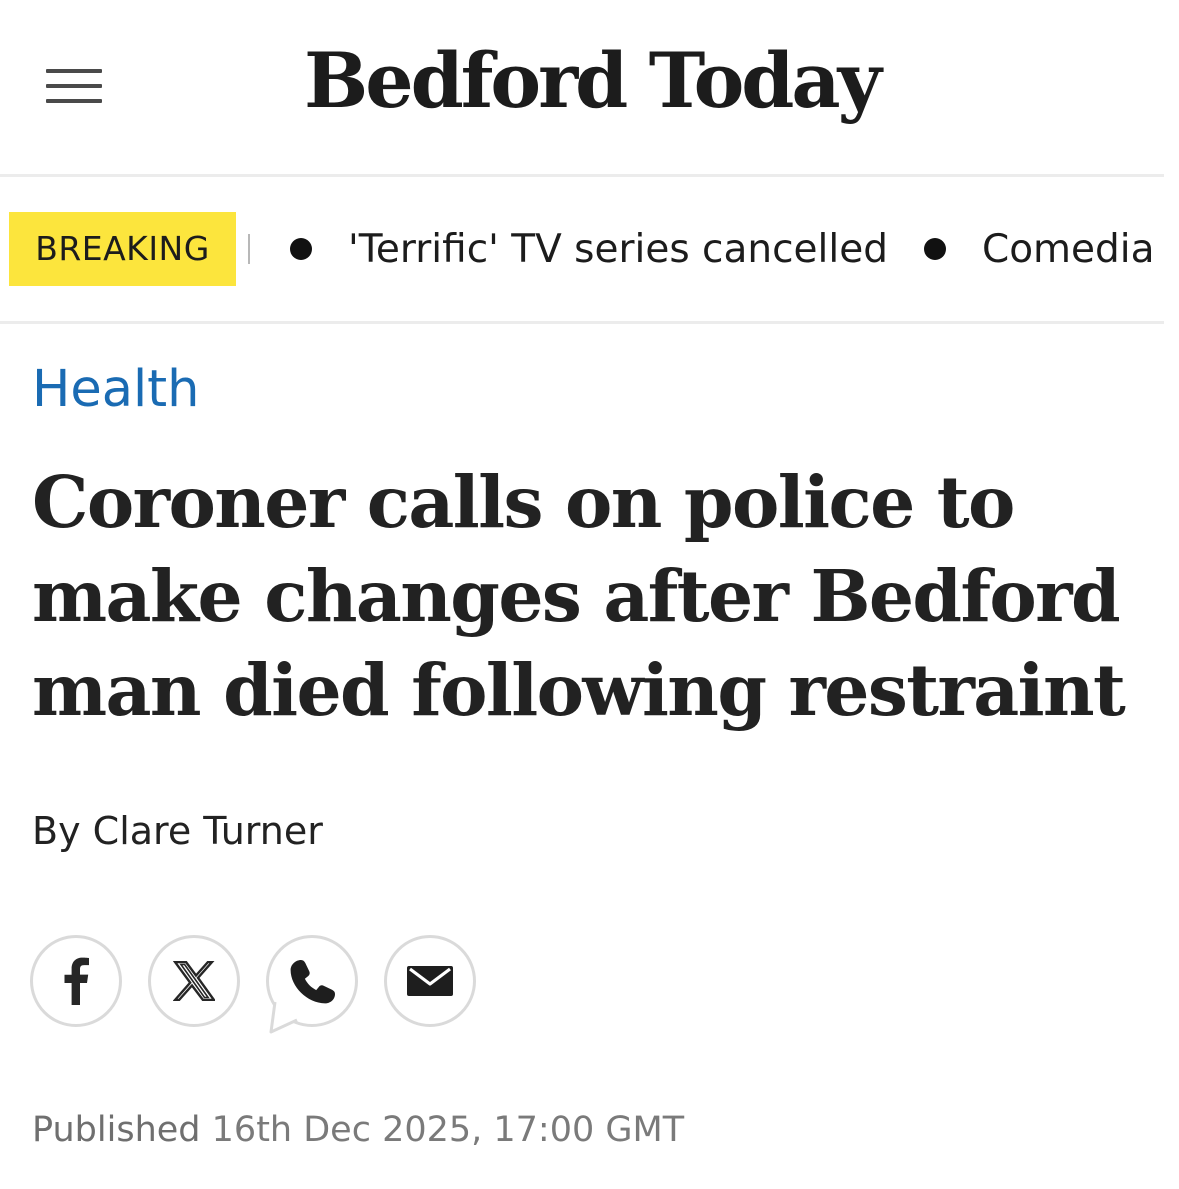 The width and height of the screenshot is (1179, 1189). Describe the element at coordinates (1068, 249) in the screenshot. I see `ticker-item-label: Comedia` at that location.